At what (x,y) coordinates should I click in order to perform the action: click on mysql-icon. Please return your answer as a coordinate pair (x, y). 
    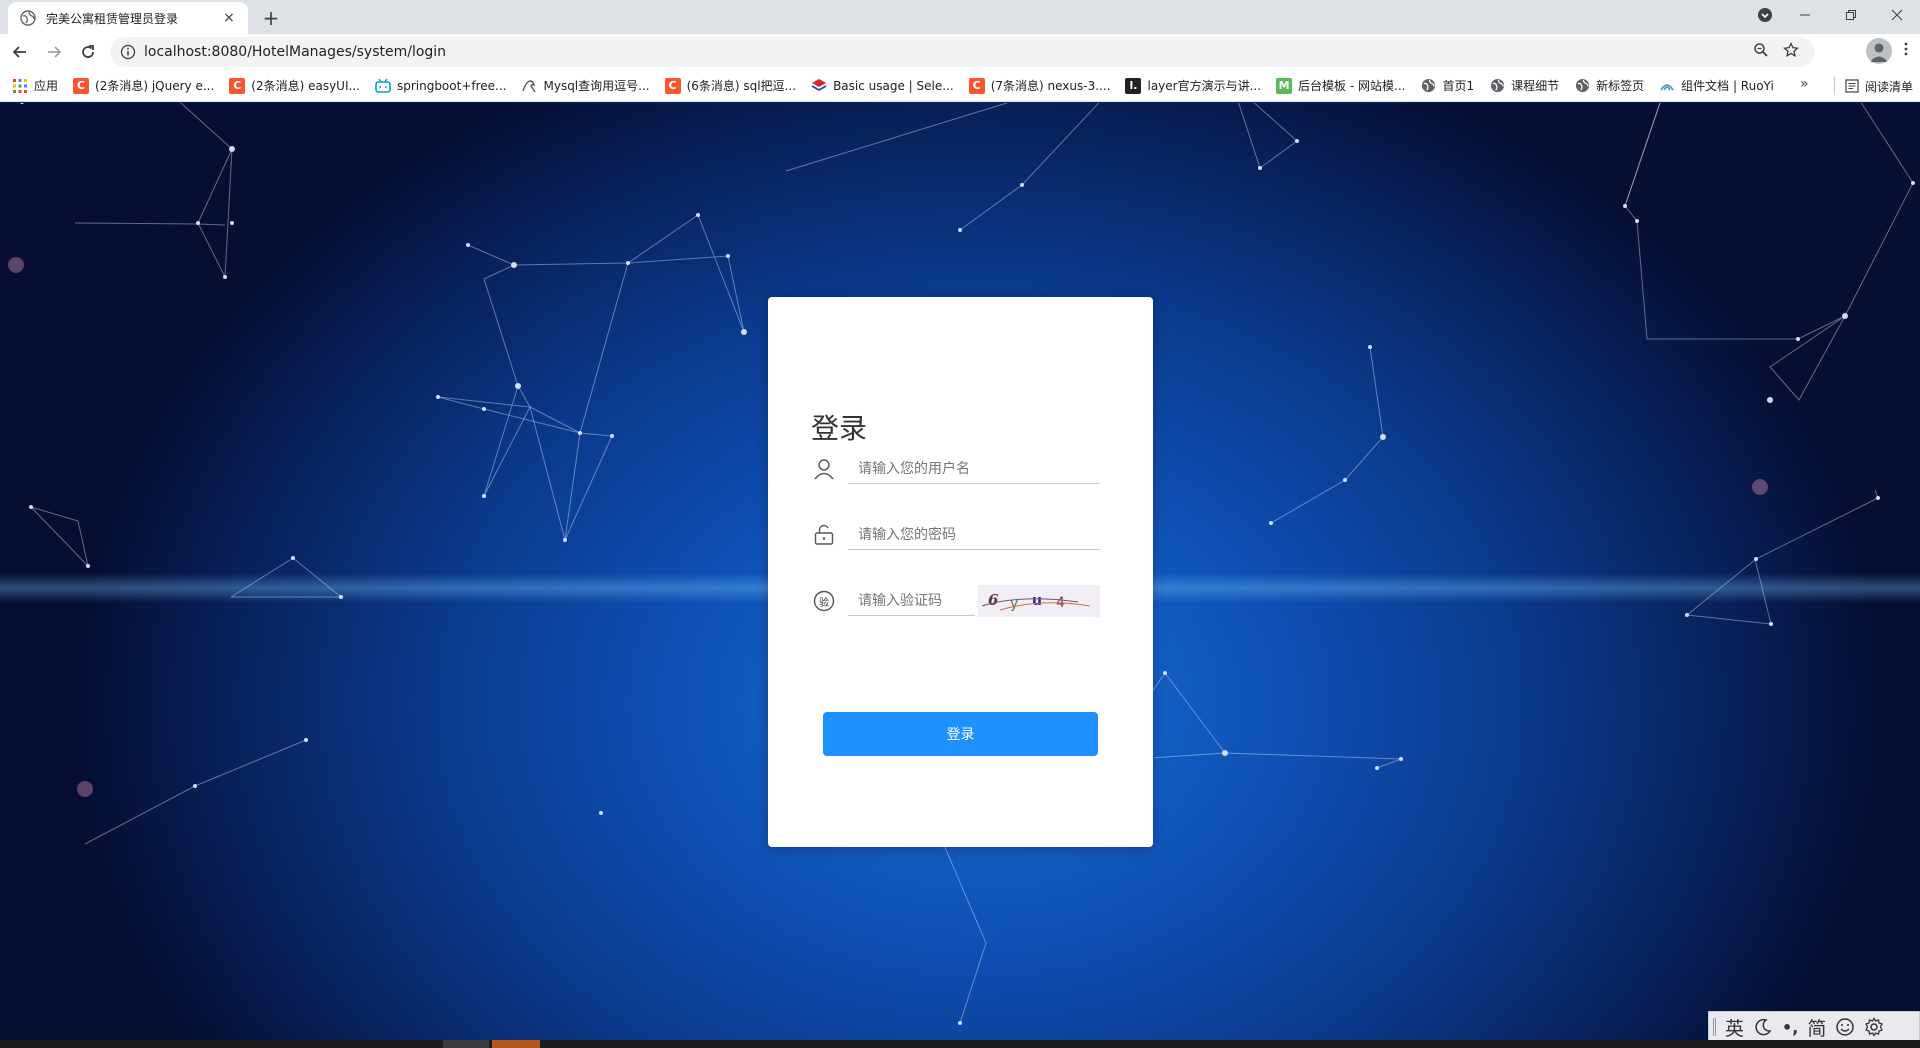
    Looking at the image, I should click on (529, 86).